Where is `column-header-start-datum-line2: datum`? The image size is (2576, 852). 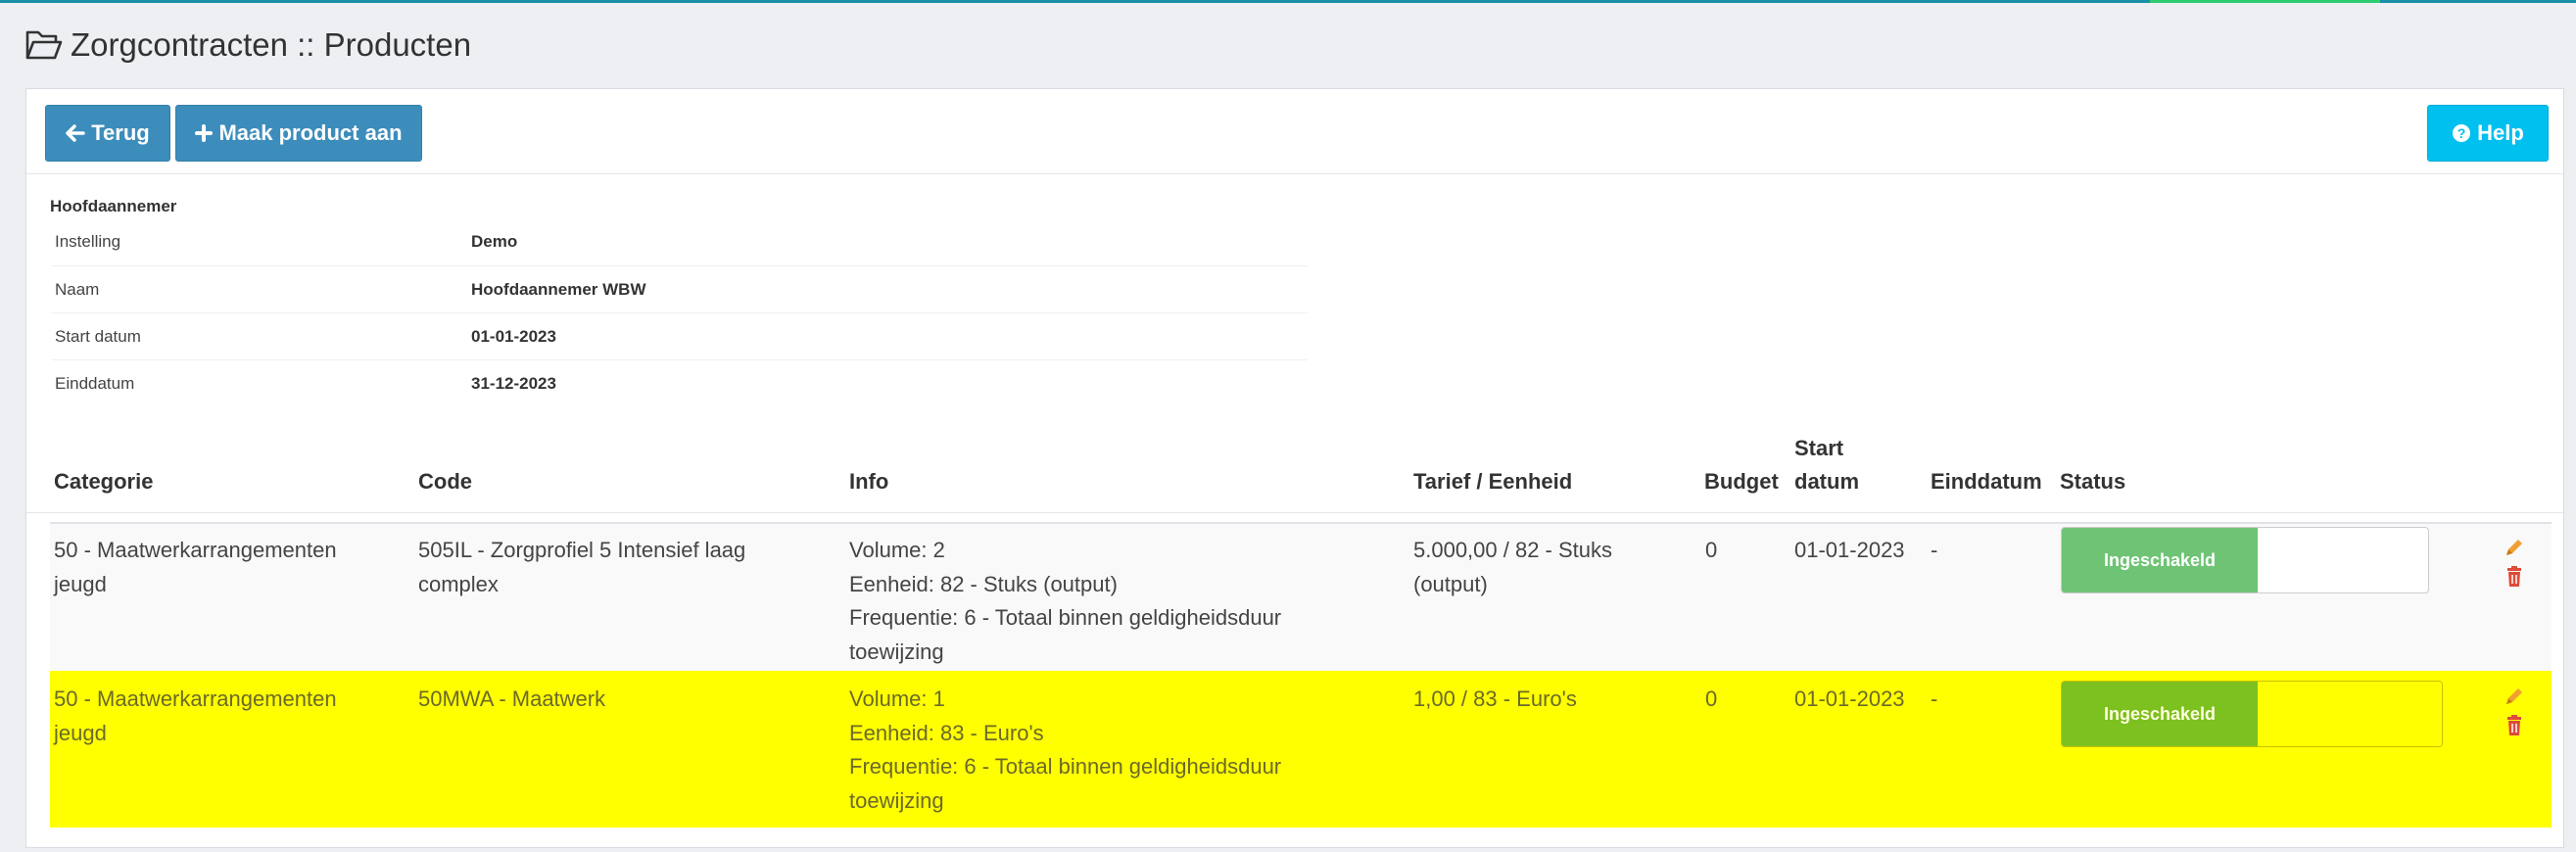
column-header-start-datum-line2: datum is located at coordinates (1827, 481).